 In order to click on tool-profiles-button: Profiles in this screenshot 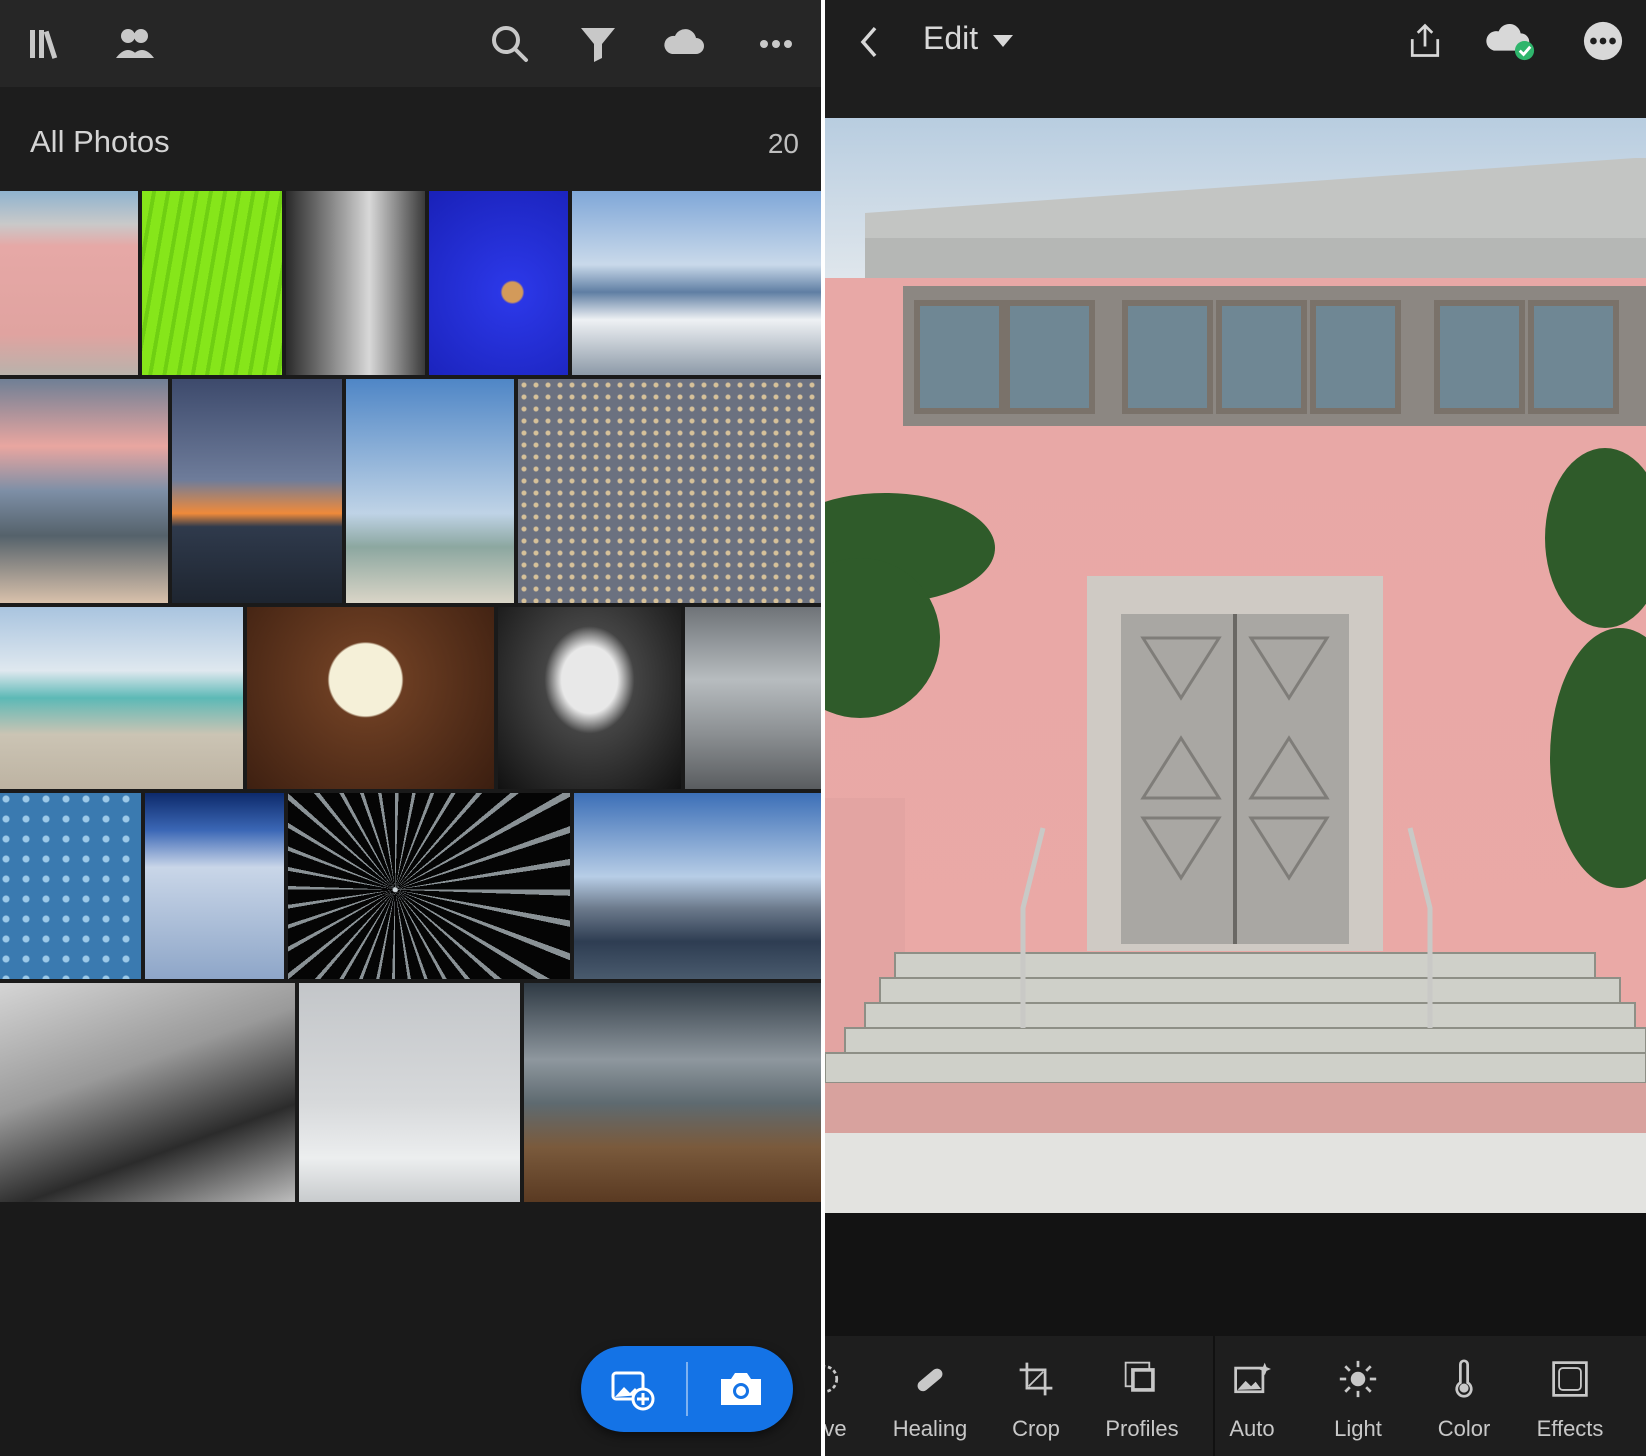, I will do `click(1142, 1396)`.